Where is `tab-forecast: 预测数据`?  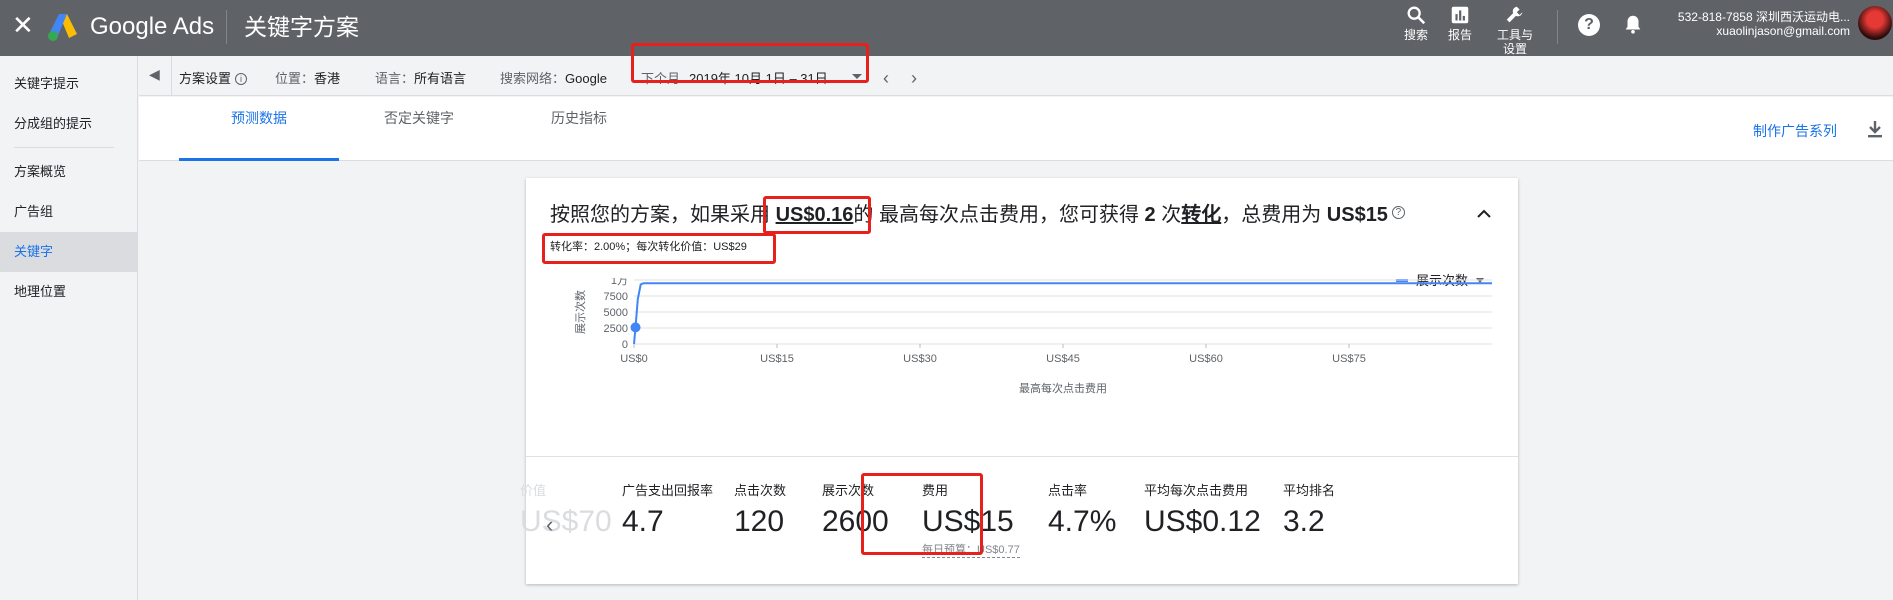
tab-forecast: 预测数据 is located at coordinates (259, 129).